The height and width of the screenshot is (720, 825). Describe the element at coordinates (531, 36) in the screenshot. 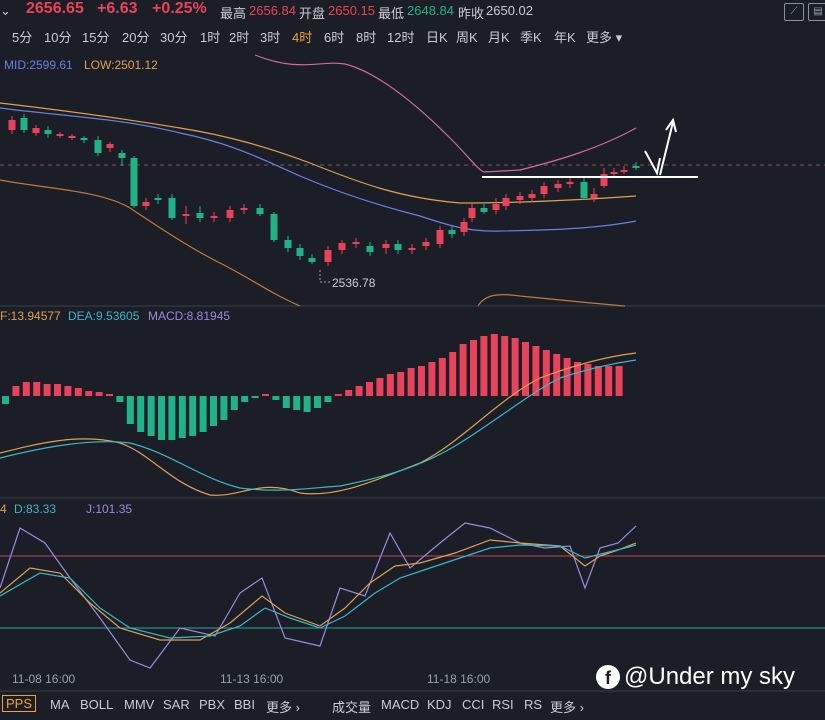

I see `period-tab: 季K` at that location.